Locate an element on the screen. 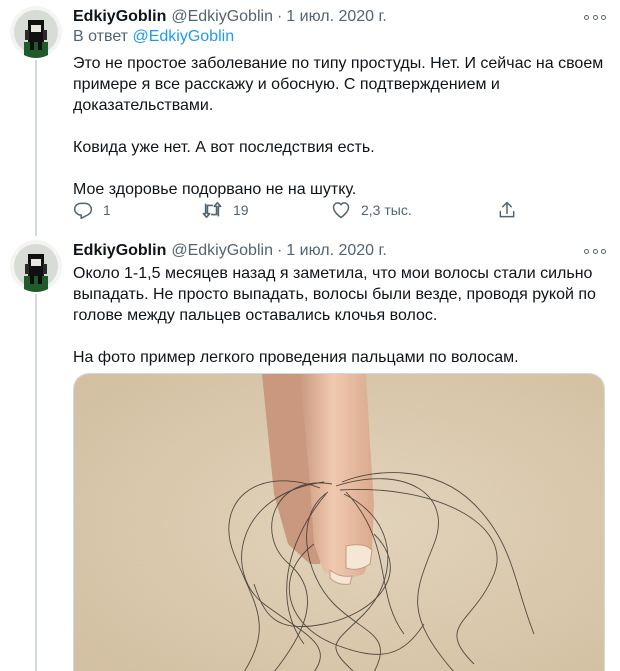 Image resolution: width=620 pixels, height=671 pixels. tweet-actions: 1 19 2,3 тыс. is located at coordinates (298, 210).